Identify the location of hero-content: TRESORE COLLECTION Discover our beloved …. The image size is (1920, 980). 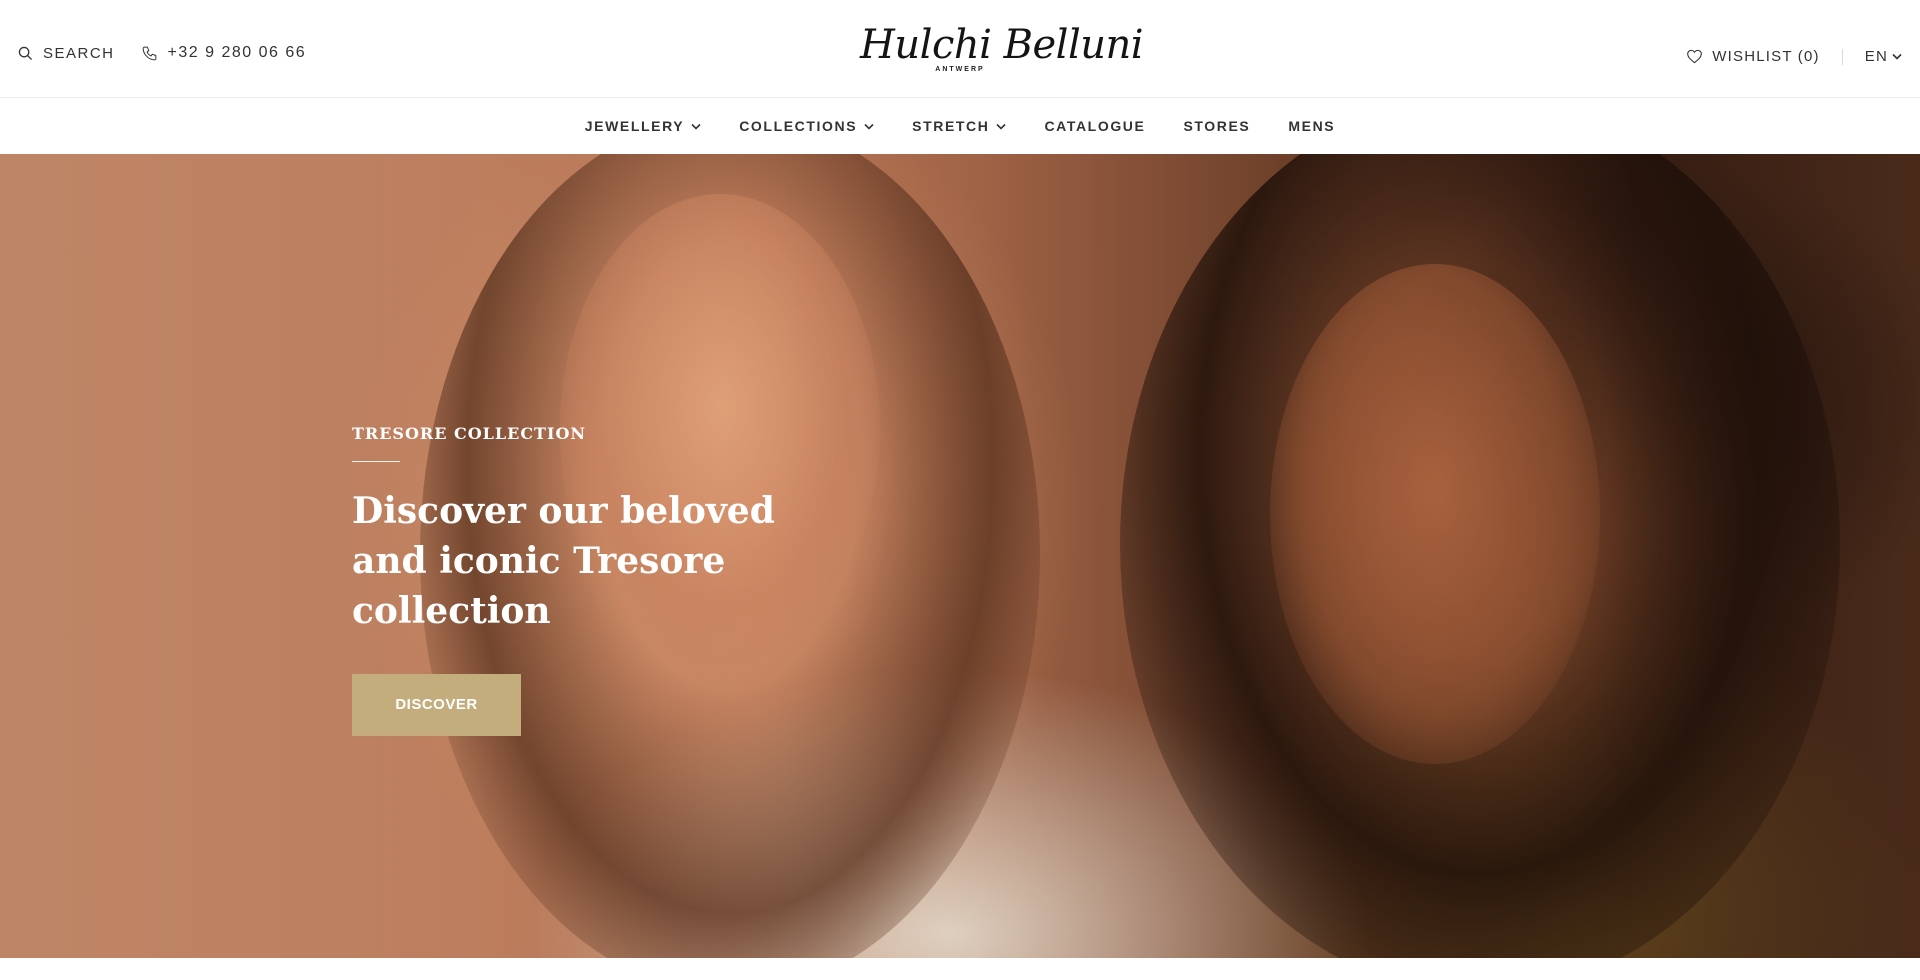
(612, 580).